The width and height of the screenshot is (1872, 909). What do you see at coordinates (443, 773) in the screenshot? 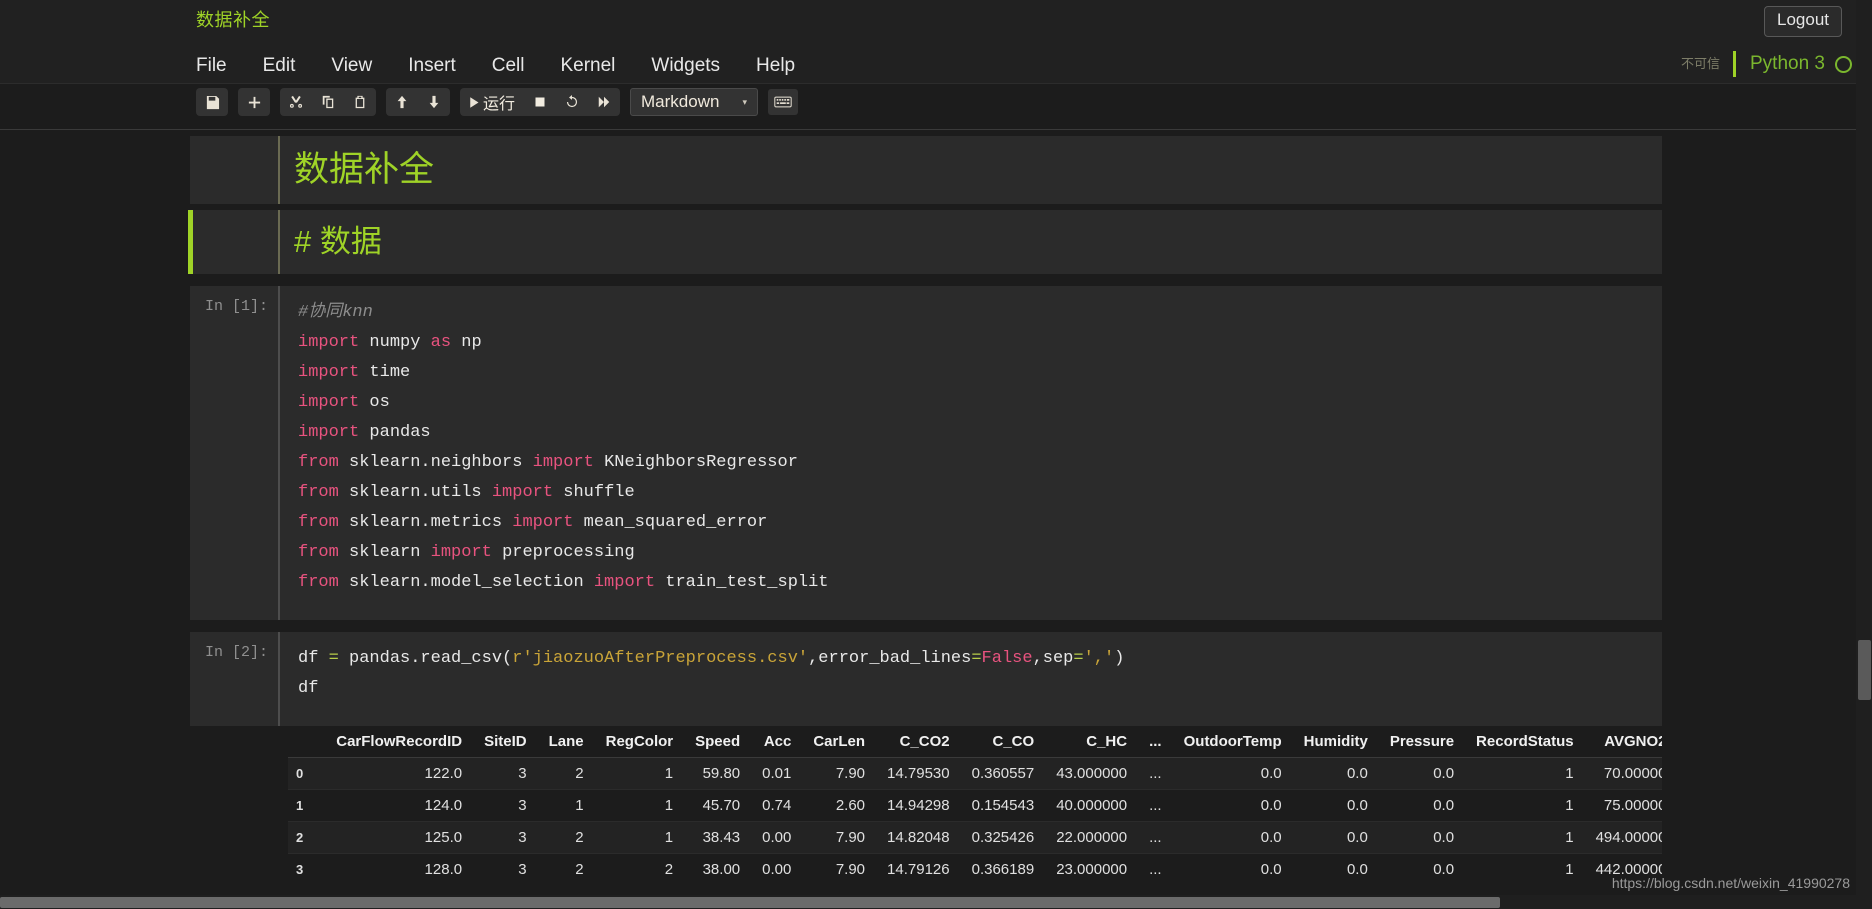
I see `dataframe-cell: 122.0` at bounding box center [443, 773].